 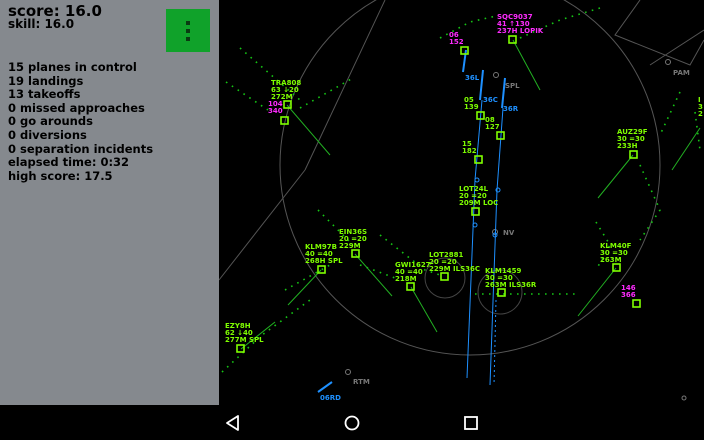 I want to click on runway-36r, so click(x=503, y=93).